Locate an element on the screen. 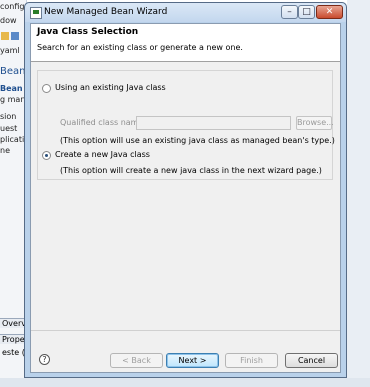 This screenshot has height=387, width=370. back-button: < Back is located at coordinates (136, 360).